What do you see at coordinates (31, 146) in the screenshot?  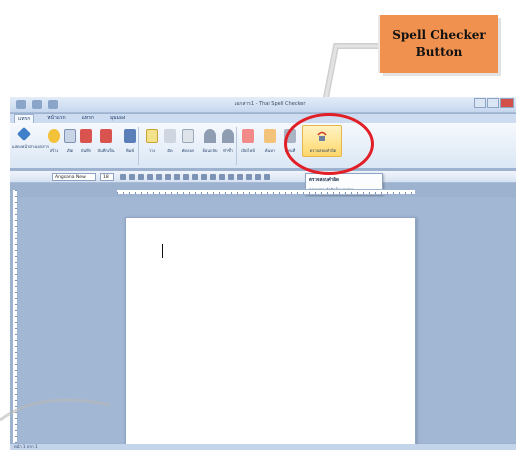 I see `ribbon-label: แสดงหน้าต่างเอกสาร` at bounding box center [31, 146].